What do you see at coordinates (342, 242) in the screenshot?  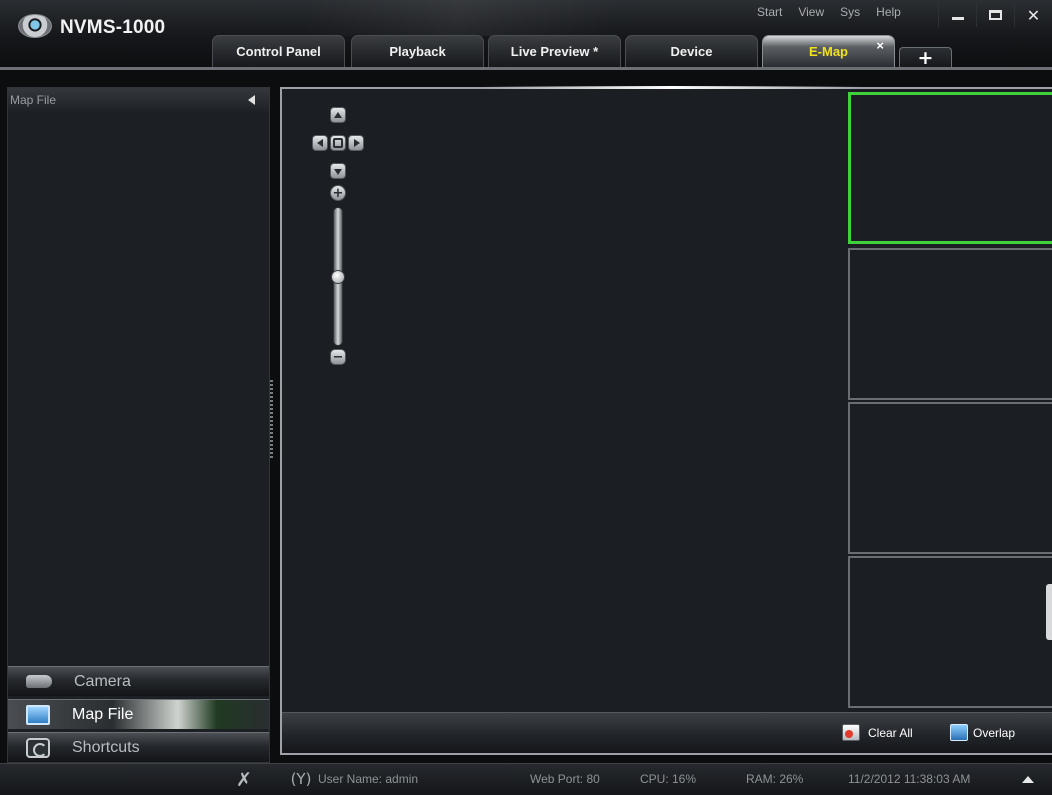 I see `map-navigation-control: + −` at bounding box center [342, 242].